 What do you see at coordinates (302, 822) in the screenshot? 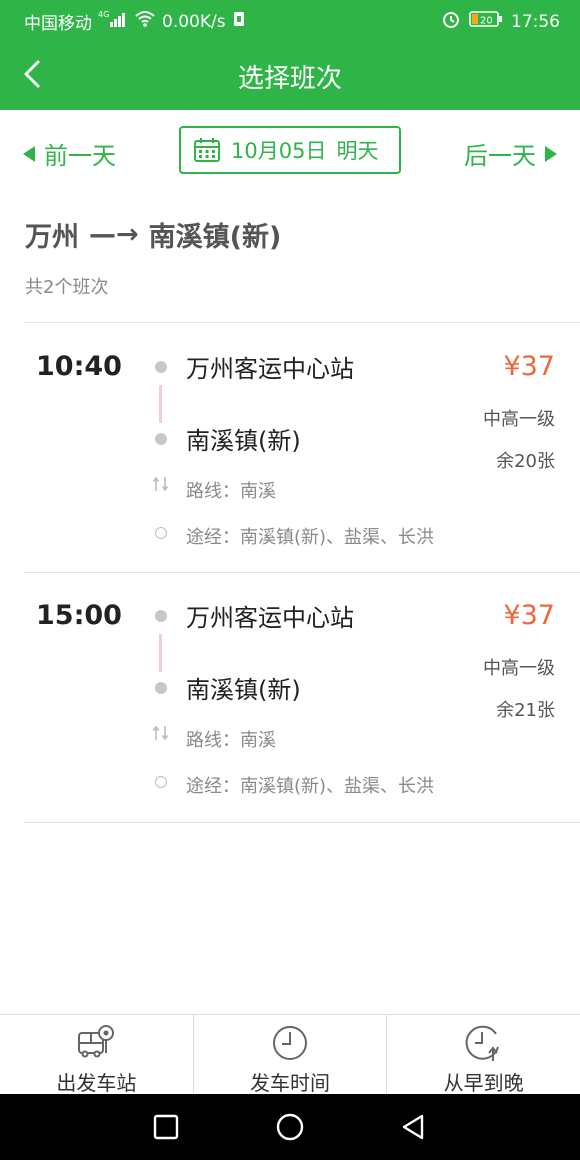
I see `divider` at bounding box center [302, 822].